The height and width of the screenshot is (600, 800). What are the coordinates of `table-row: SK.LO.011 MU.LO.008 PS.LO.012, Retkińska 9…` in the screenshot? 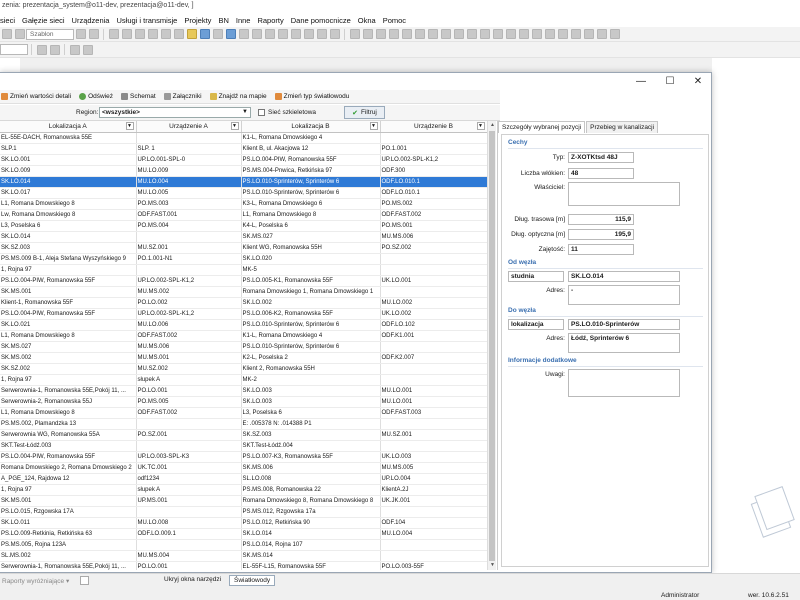 It's located at (243, 523).